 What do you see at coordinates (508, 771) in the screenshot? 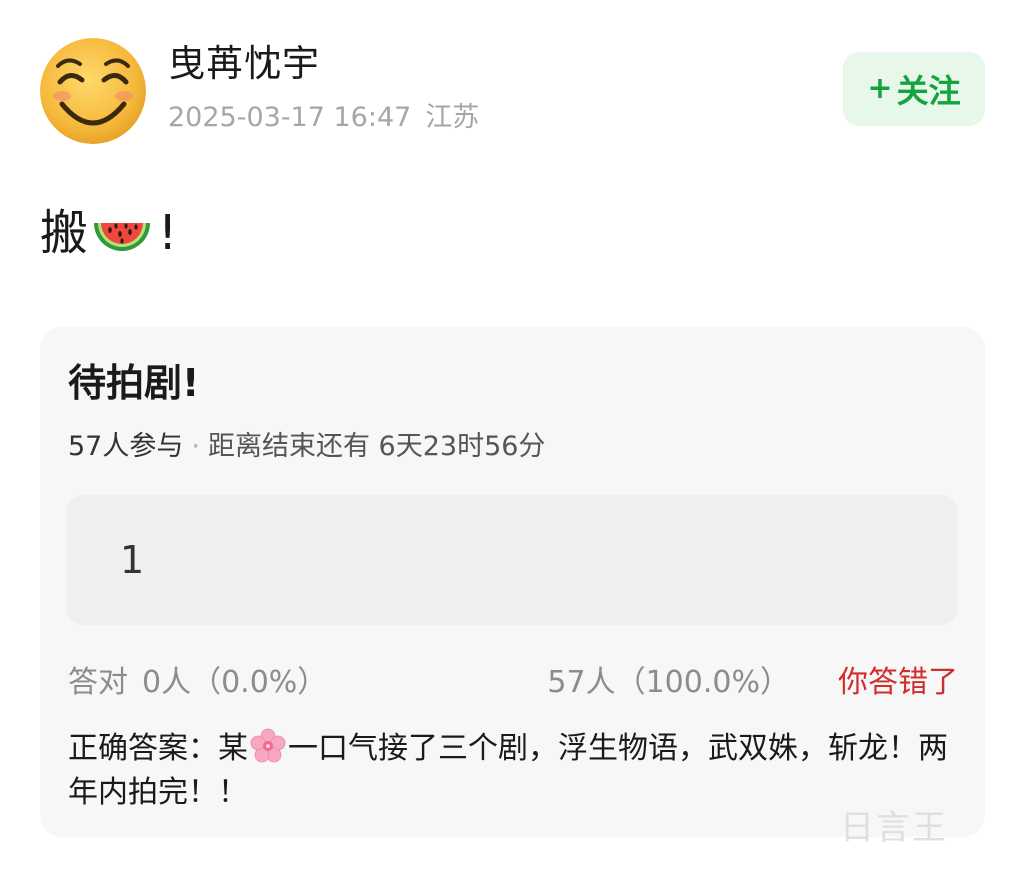
I see `correct-answer: 正确答案：某 一口气接了三个剧，浮生物语，武双姝，斩龙！两年内拍完！！` at bounding box center [508, 771].